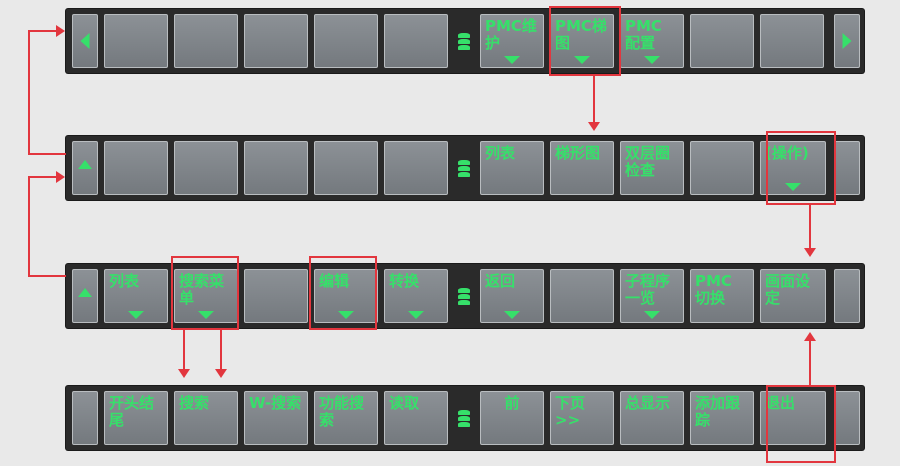 The width and height of the screenshot is (900, 466). What do you see at coordinates (206, 418) in the screenshot?
I see `softkey-search: 搜索` at bounding box center [206, 418].